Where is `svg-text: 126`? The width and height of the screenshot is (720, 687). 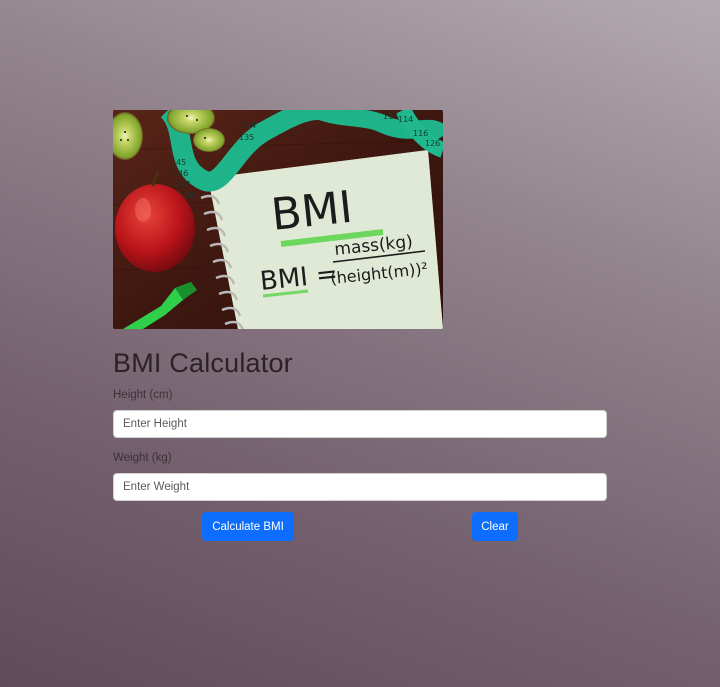
svg-text: 126 is located at coordinates (432, 143).